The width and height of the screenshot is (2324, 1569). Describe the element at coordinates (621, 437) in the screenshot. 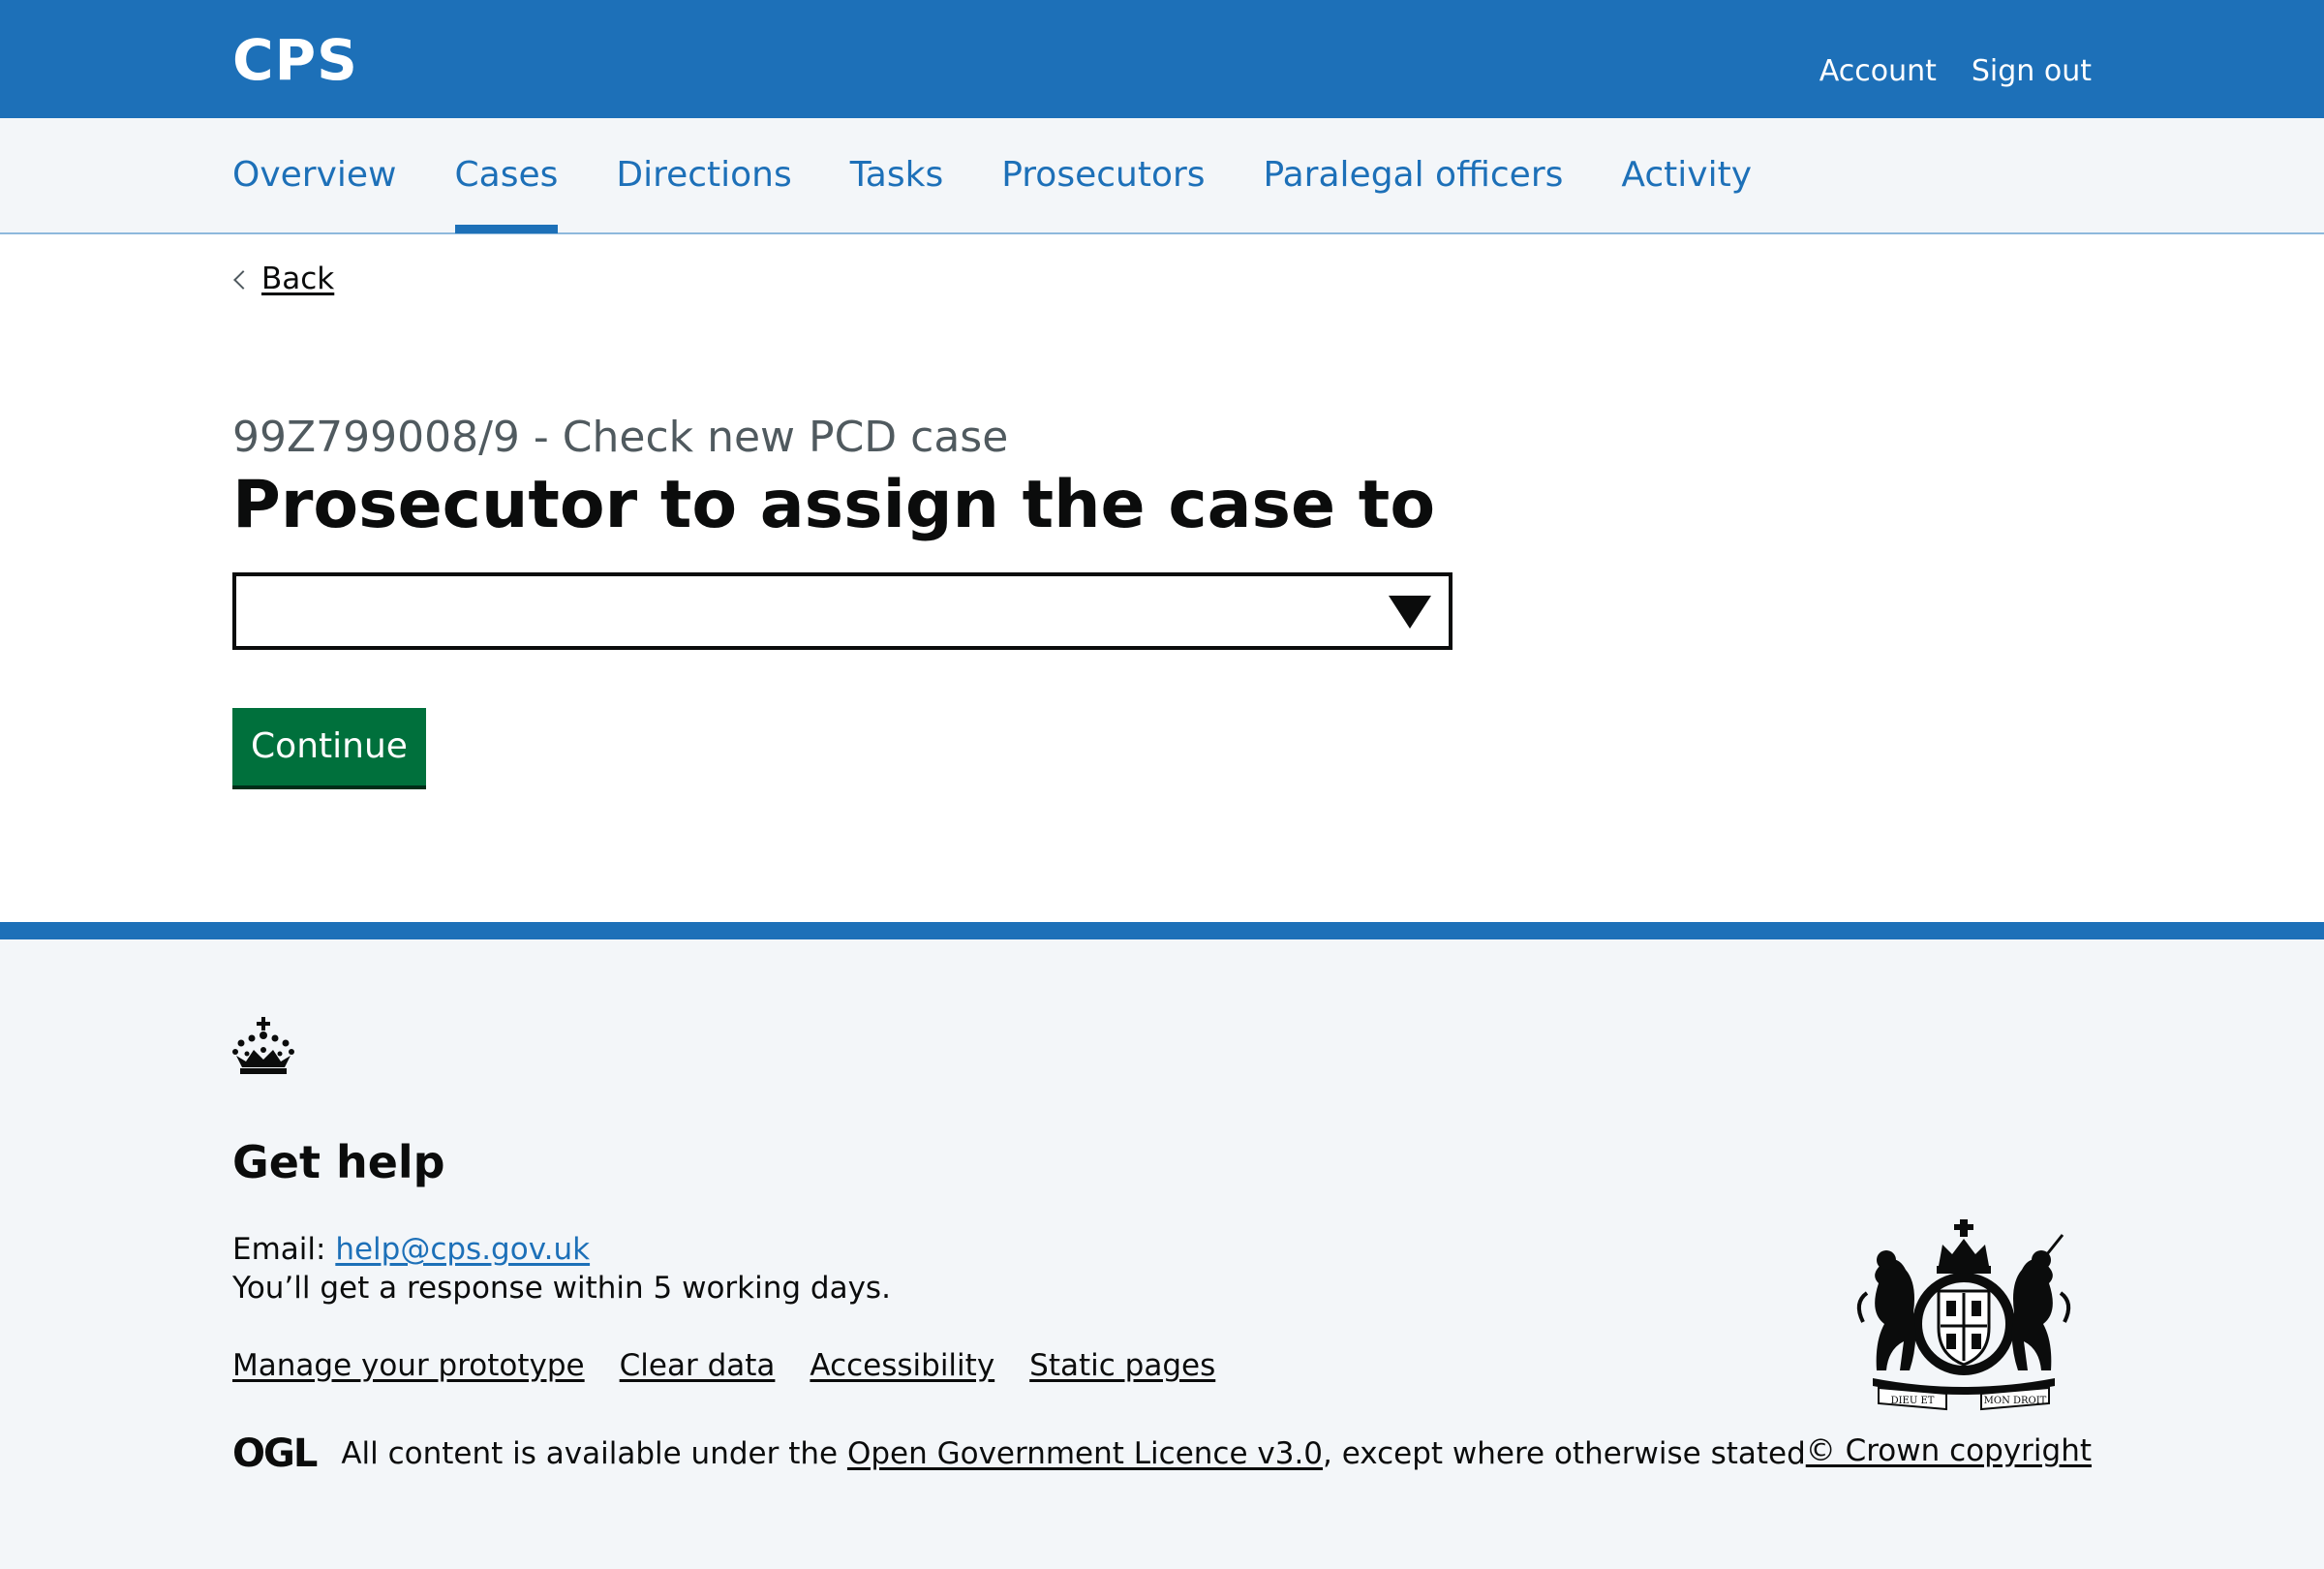

I see `case-caption: 99Z799008/9 - Check new PCD case` at that location.